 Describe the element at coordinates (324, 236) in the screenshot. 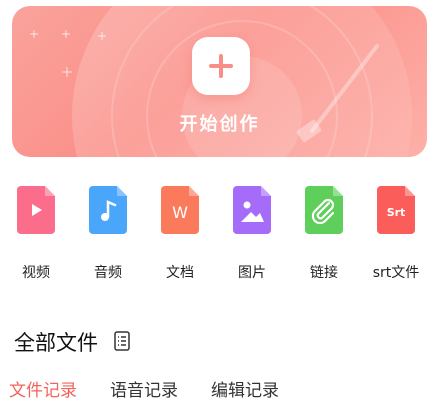

I see `tool-link: 链接` at that location.